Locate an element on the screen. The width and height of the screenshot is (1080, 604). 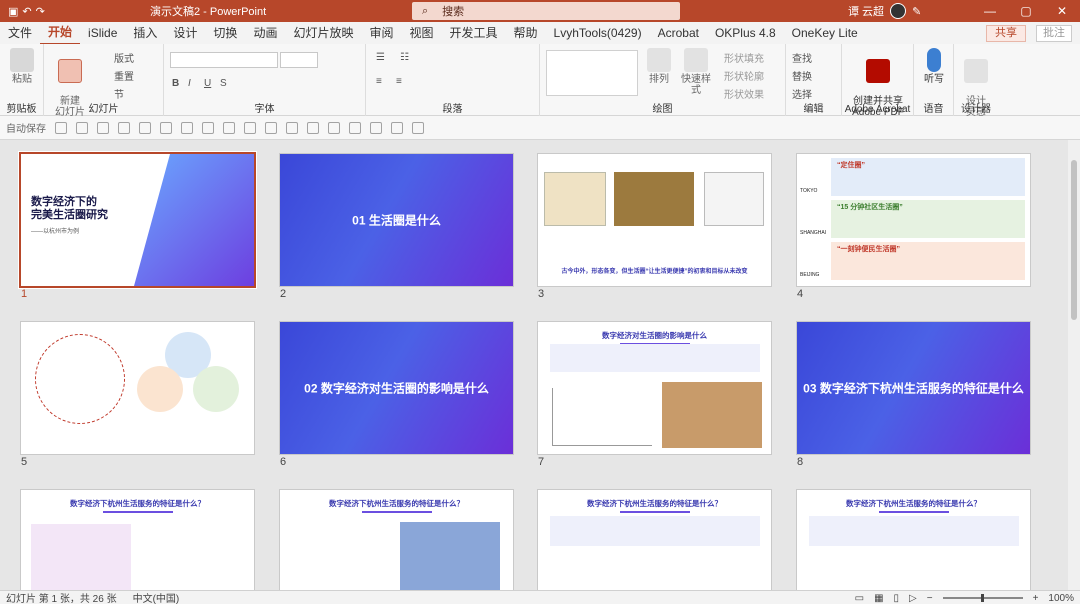
underline-button: U is located at coordinates (207, 83).